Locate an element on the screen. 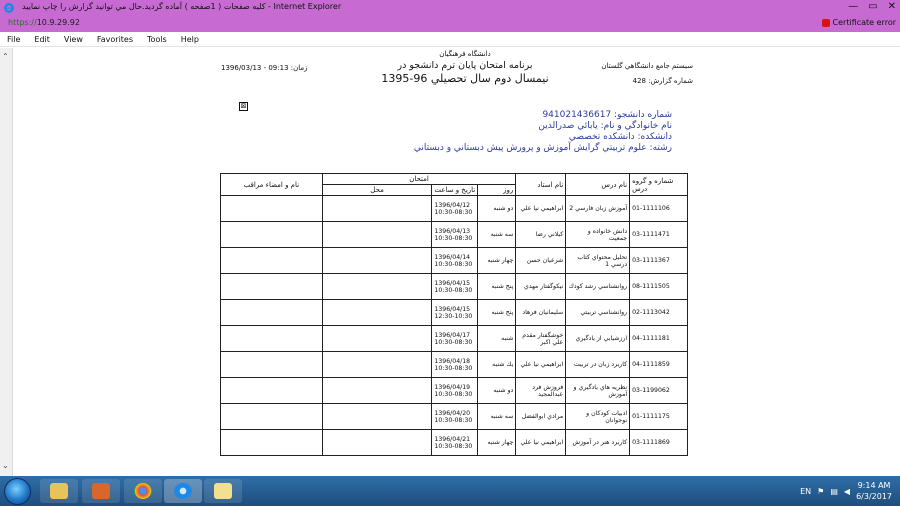  program-title: برنامه امتحان پايان ترم دانشجو در is located at coordinates (465, 65).